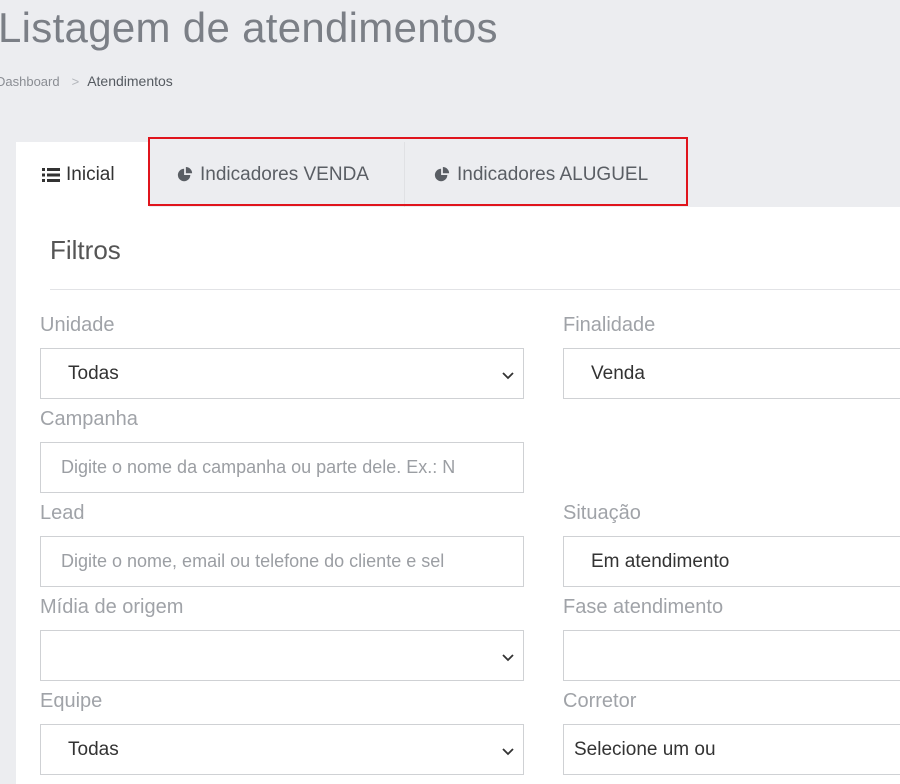  I want to click on fase-select, so click(731, 655).